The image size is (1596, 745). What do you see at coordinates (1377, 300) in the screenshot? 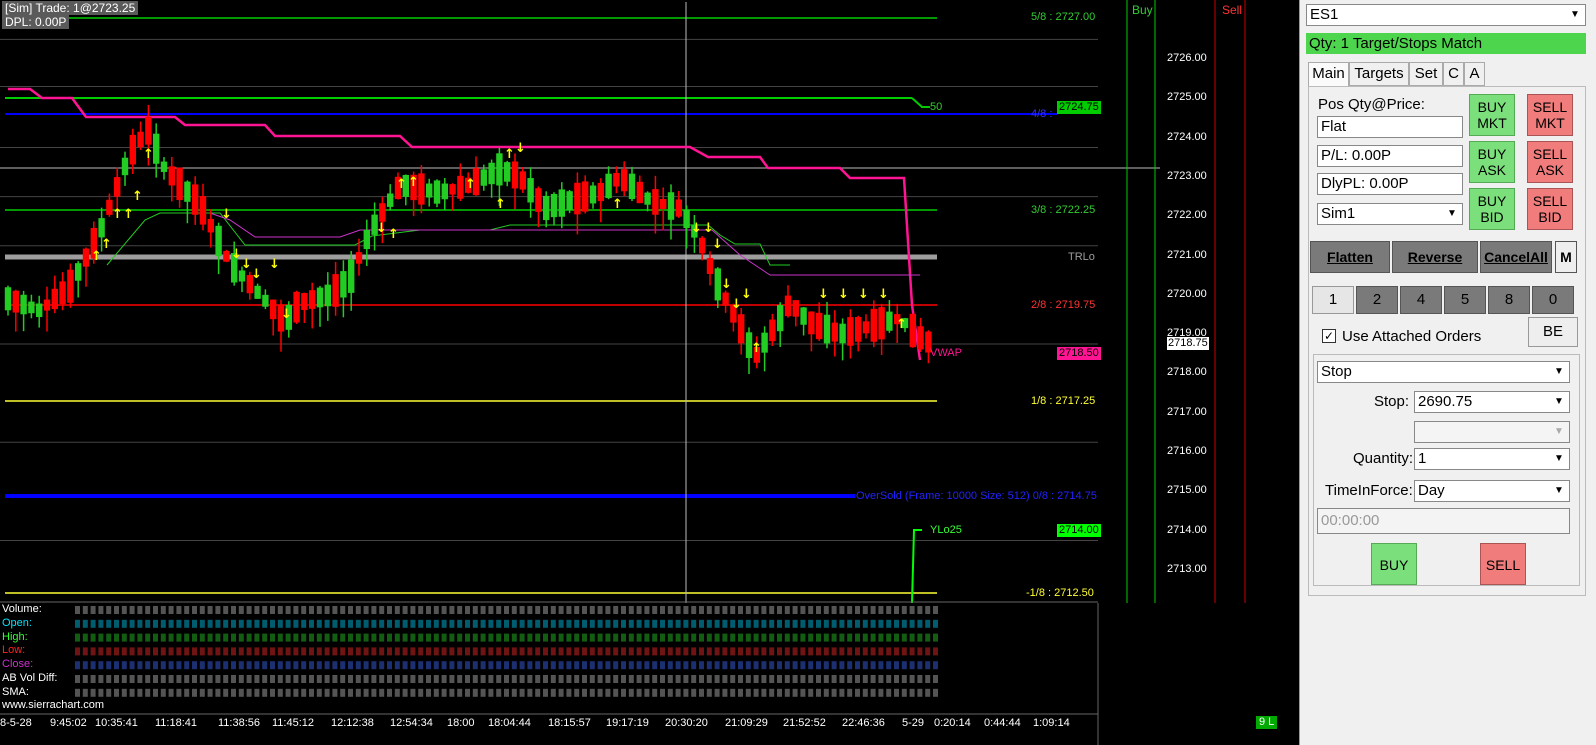
I see `qty-button-2: 2` at bounding box center [1377, 300].